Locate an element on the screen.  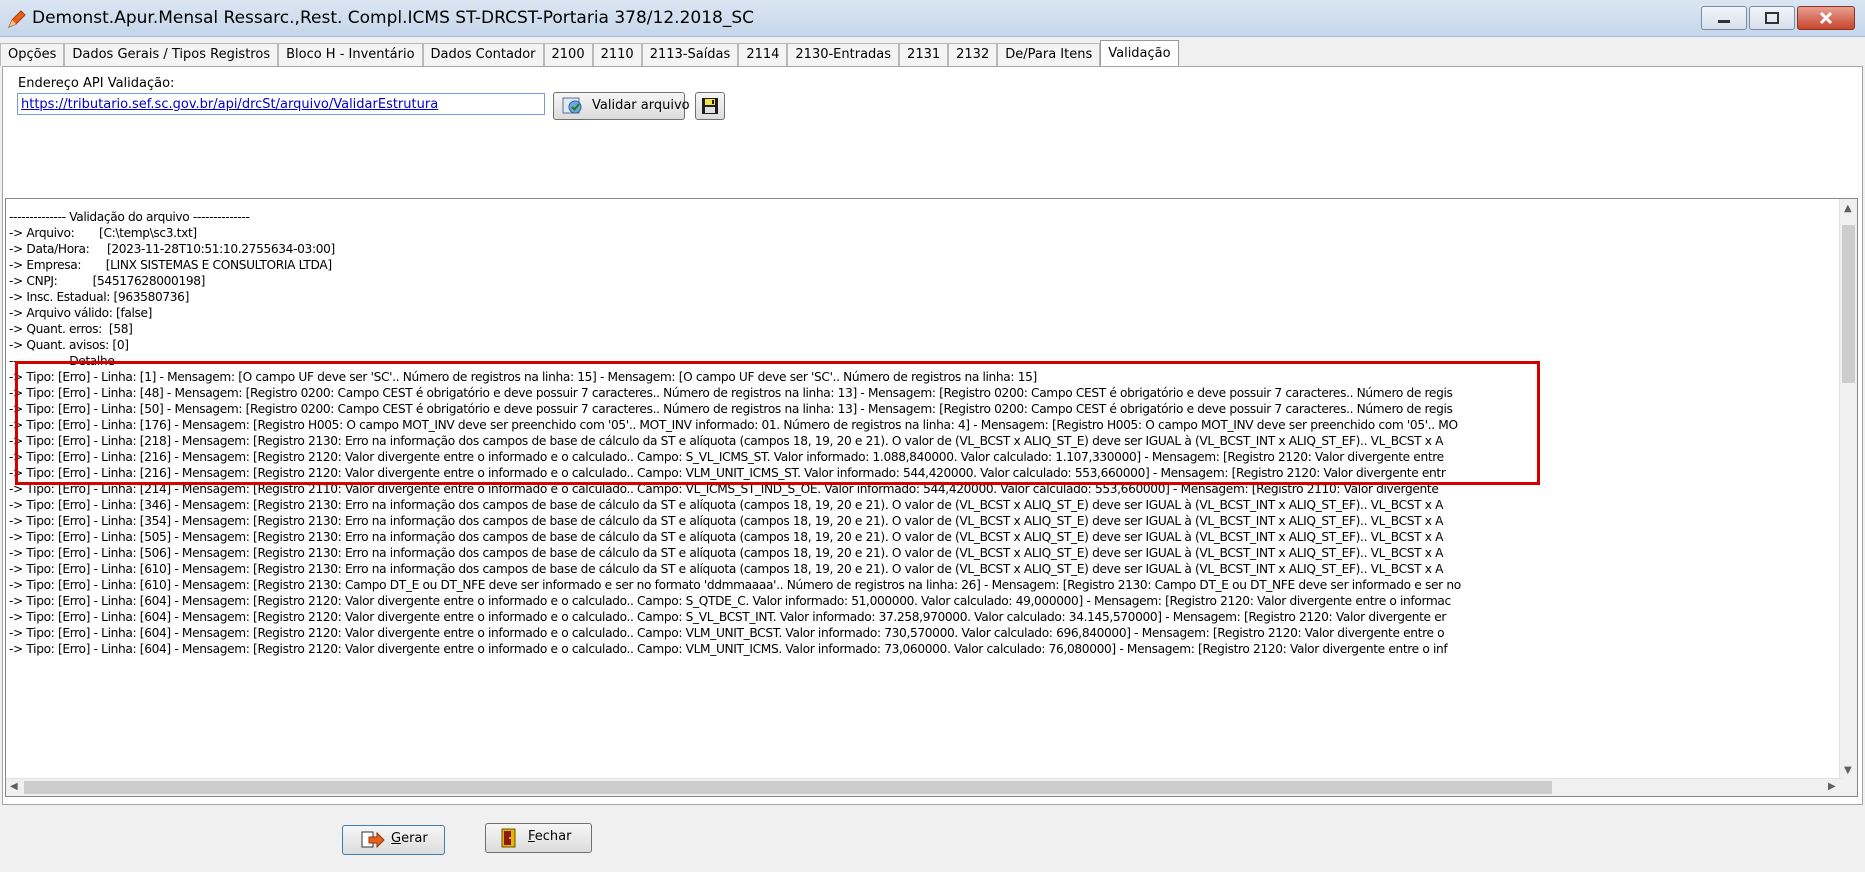
horizontal-scrollbar: ◀ ▶ is located at coordinates (924, 787).